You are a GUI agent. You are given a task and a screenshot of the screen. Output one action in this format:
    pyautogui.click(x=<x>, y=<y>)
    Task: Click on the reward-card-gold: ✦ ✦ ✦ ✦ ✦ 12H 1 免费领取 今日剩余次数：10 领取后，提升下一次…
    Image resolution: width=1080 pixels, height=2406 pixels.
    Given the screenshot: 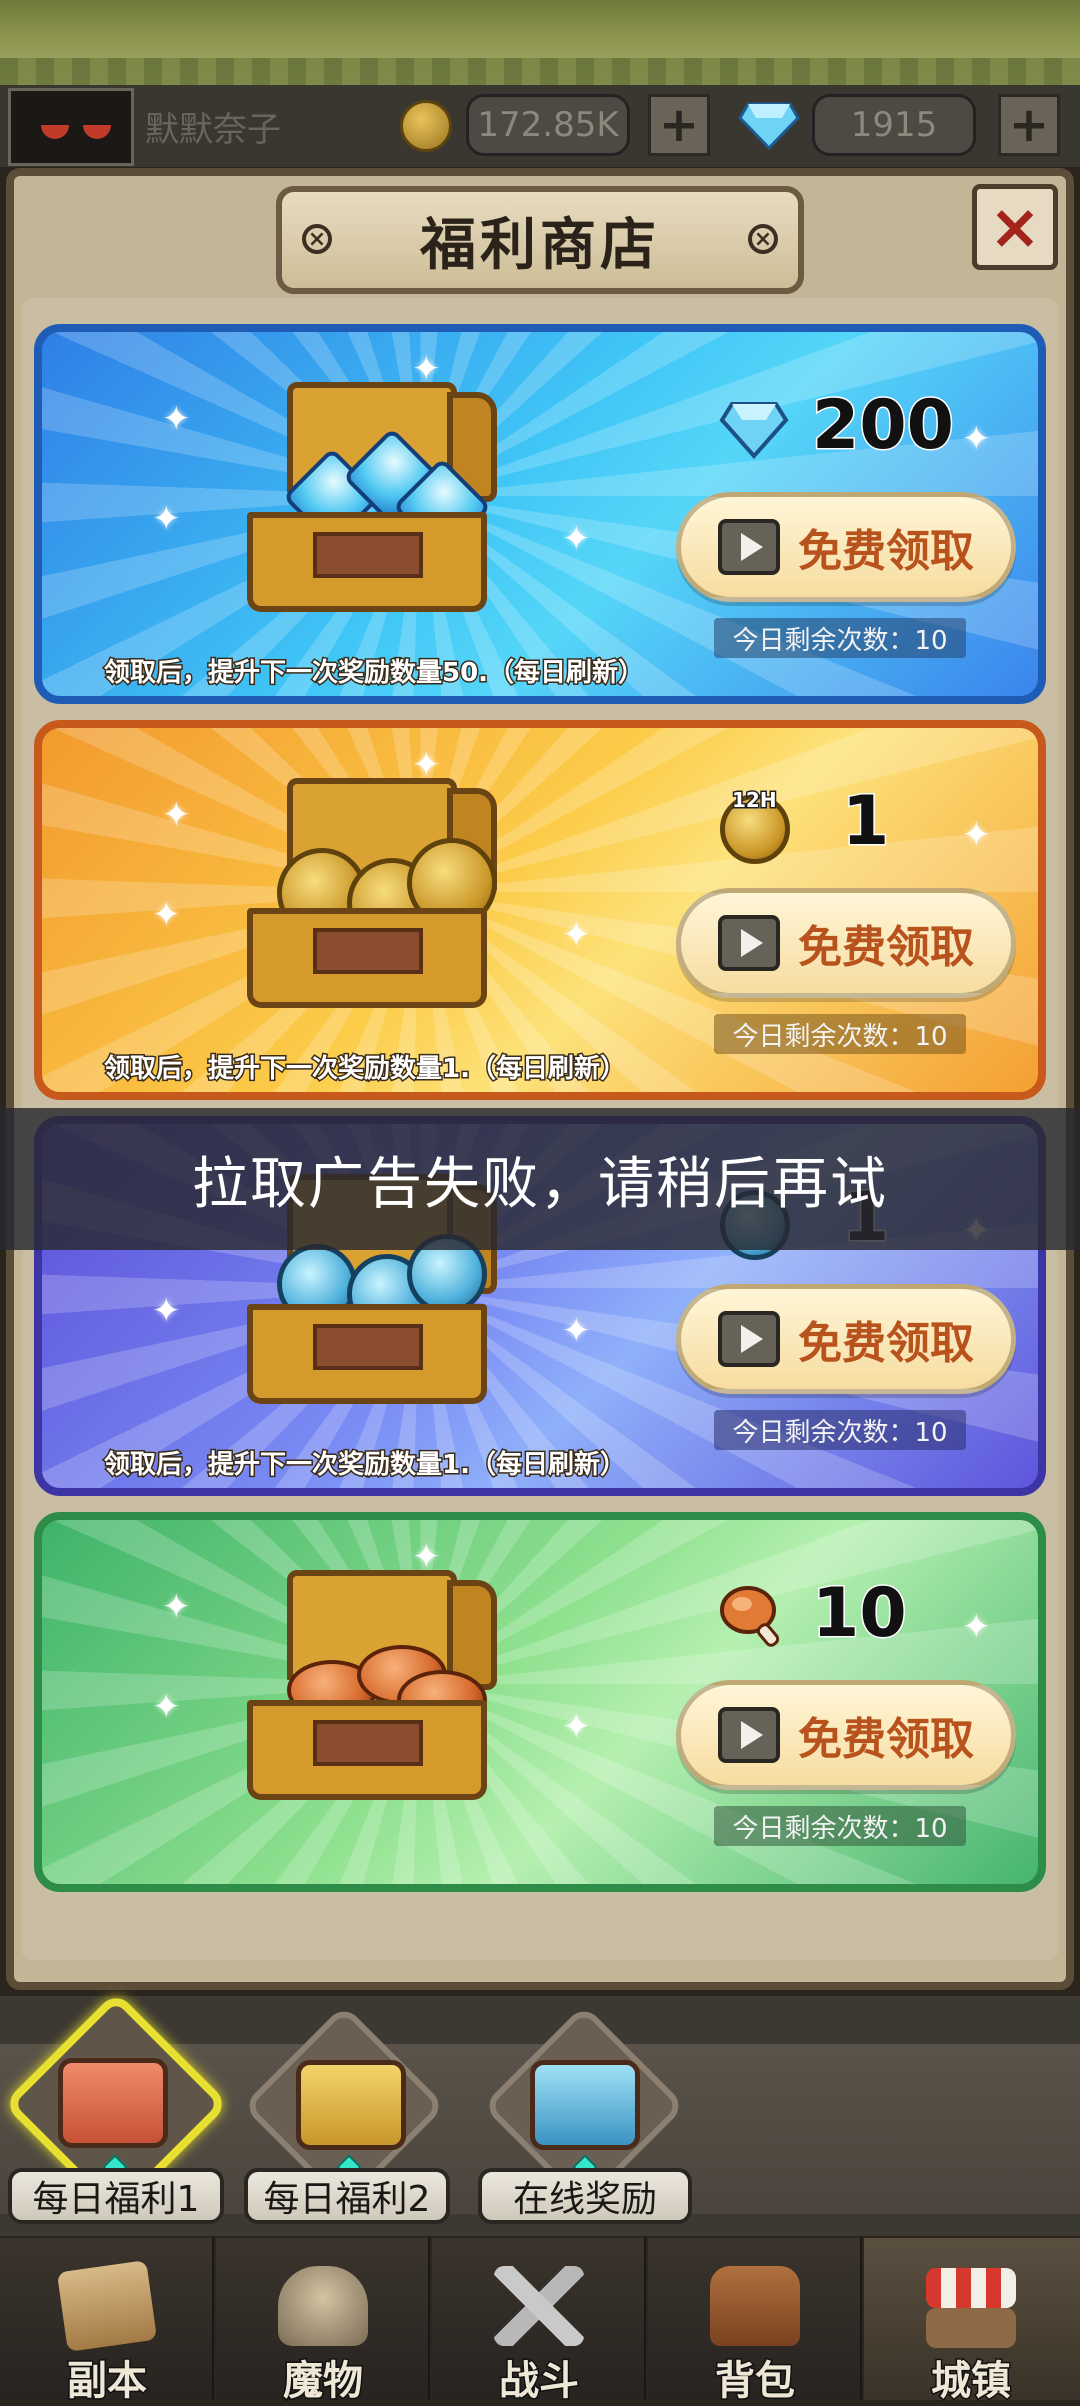 What is the action you would take?
    pyautogui.click(x=540, y=910)
    